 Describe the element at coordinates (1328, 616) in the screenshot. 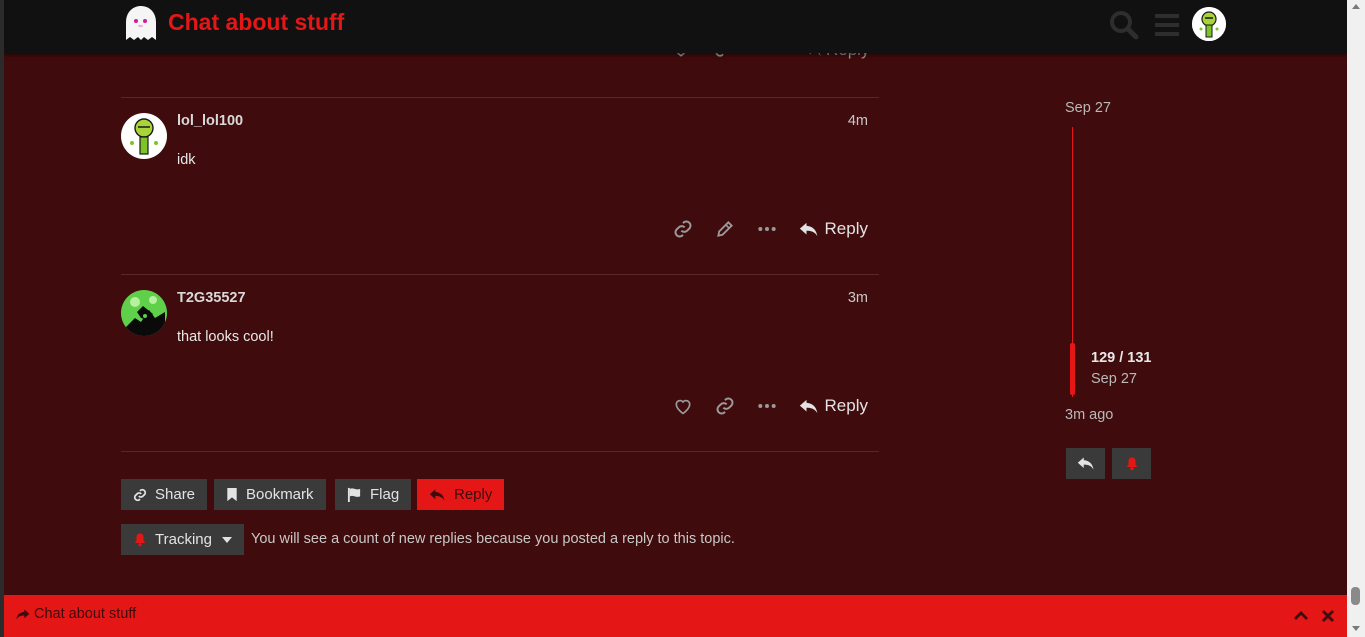

I see `close-icon` at that location.